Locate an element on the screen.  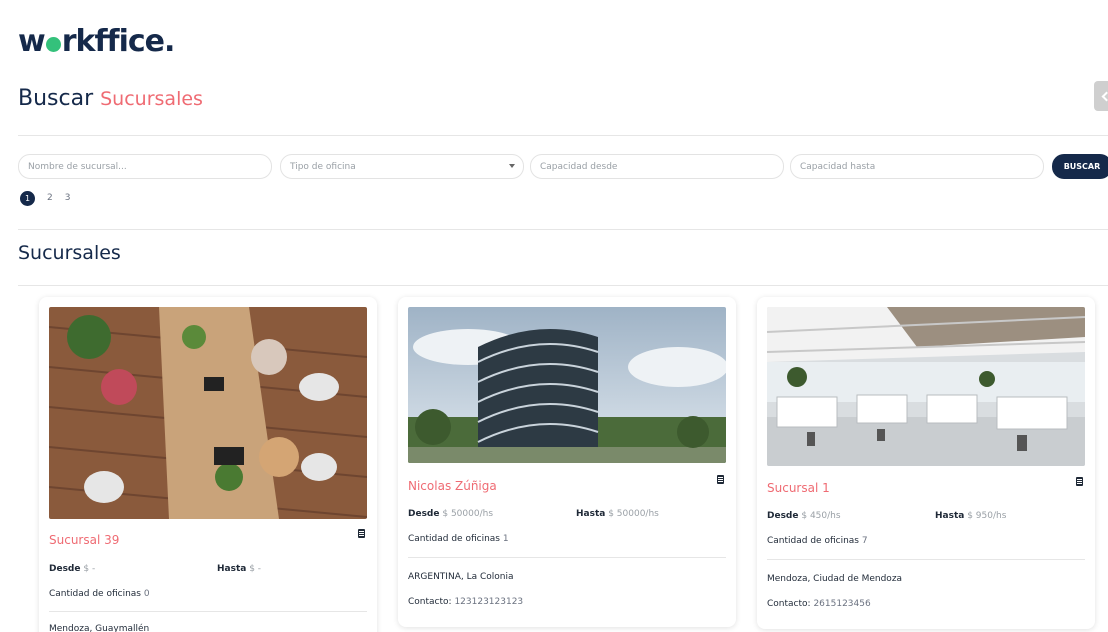
desde-value: $ 450/hs is located at coordinates (821, 516).